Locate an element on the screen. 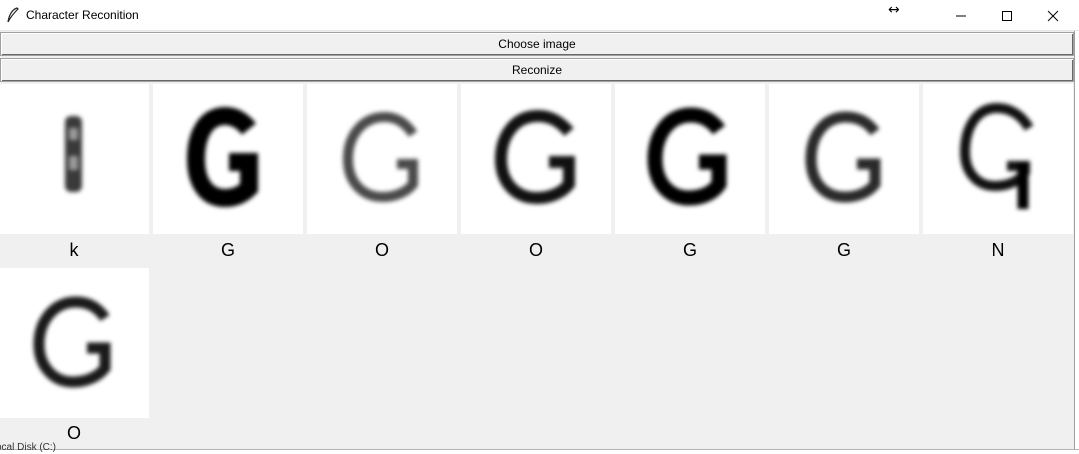 The image size is (1079, 454). resize-horizontal-icon: ↔ is located at coordinates (894, 10).